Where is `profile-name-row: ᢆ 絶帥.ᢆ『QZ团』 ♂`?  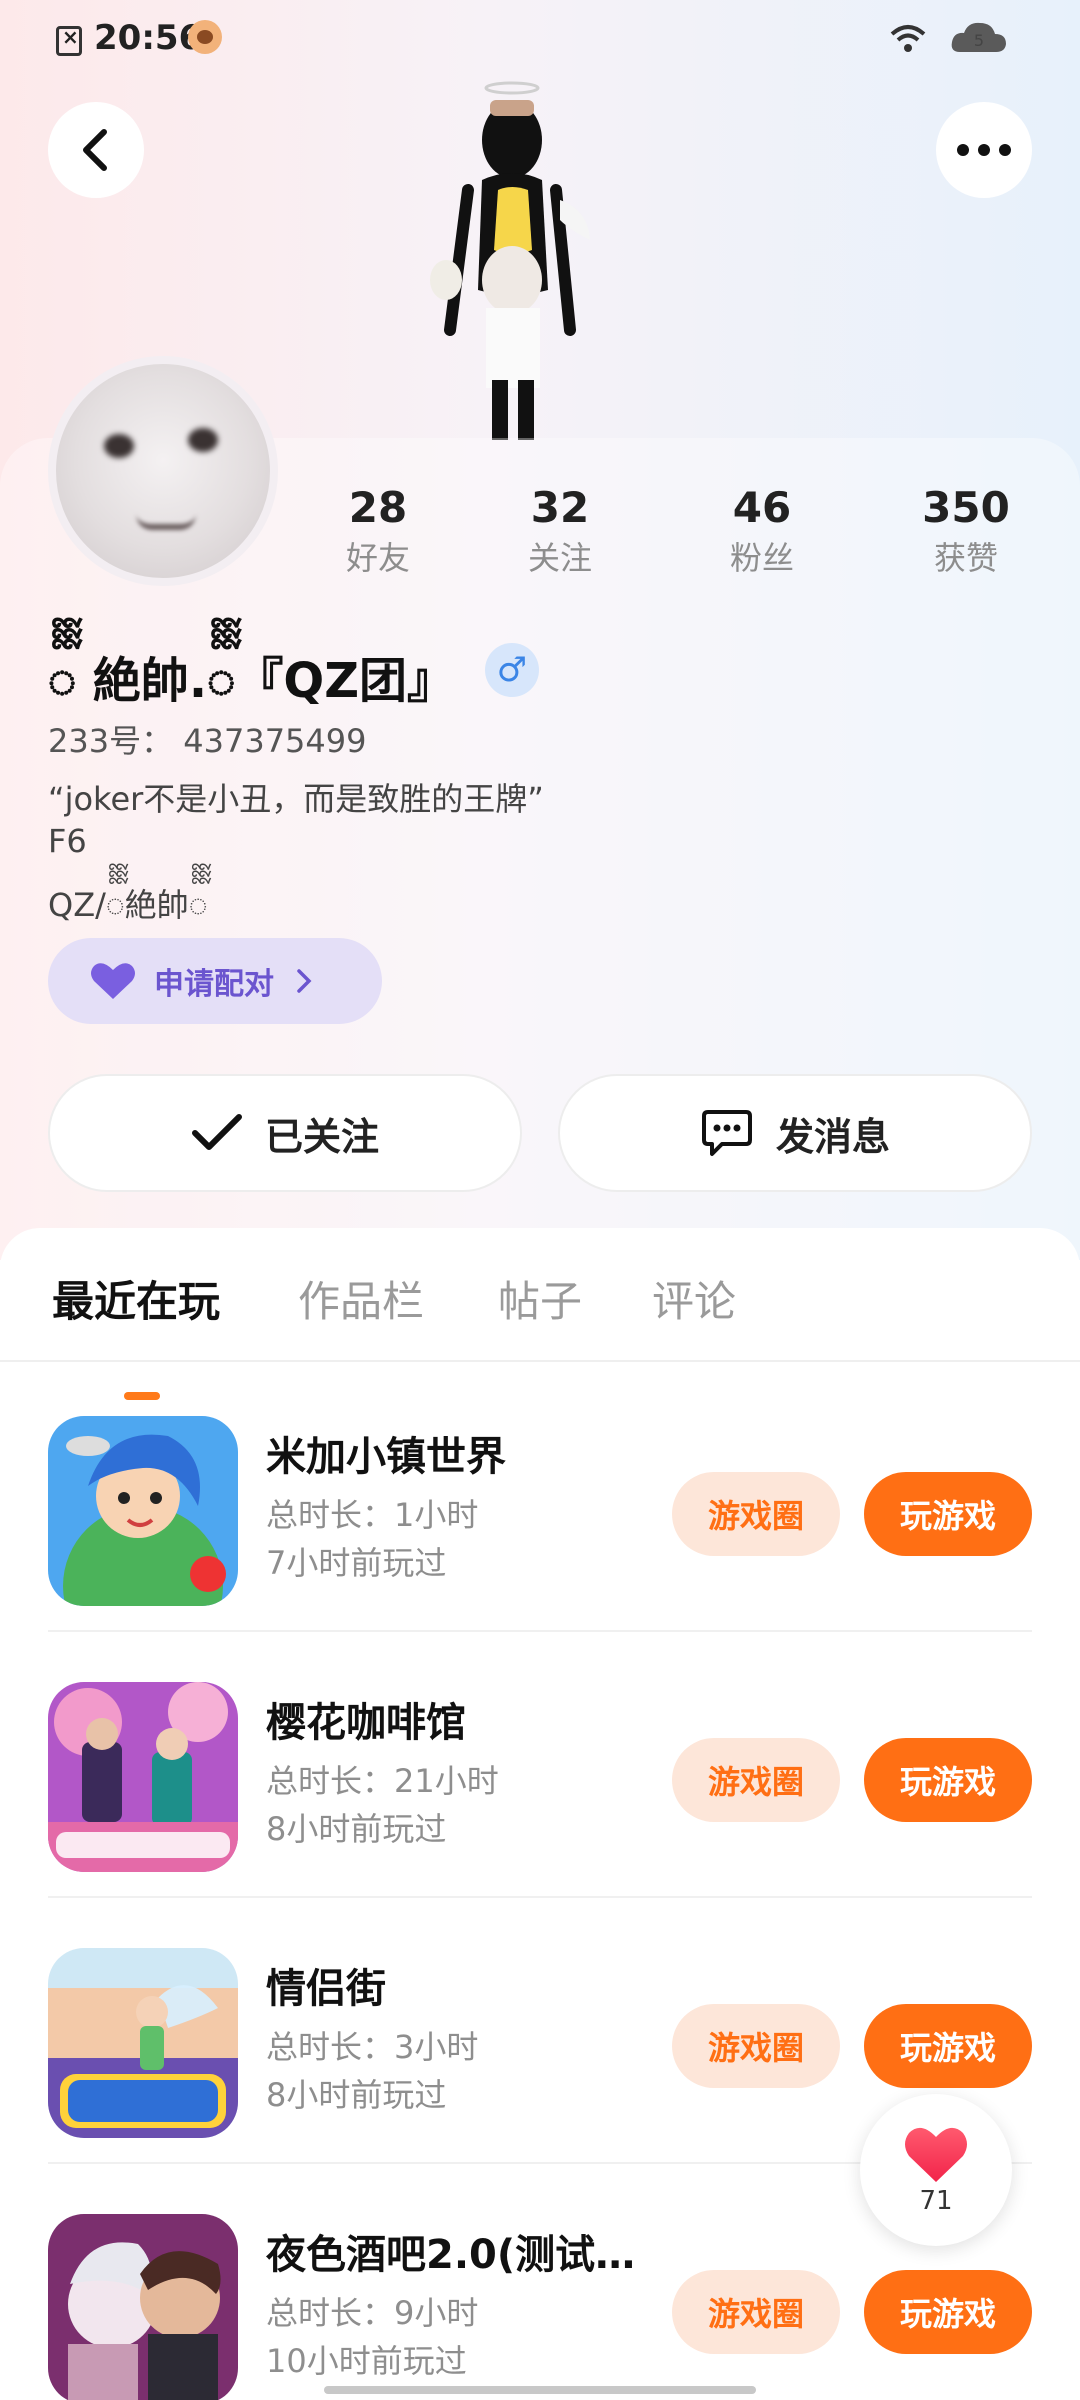
profile-name-row: ᢆ 絶帥.ᢆ『QZ团』 ♂ is located at coordinates (294, 674).